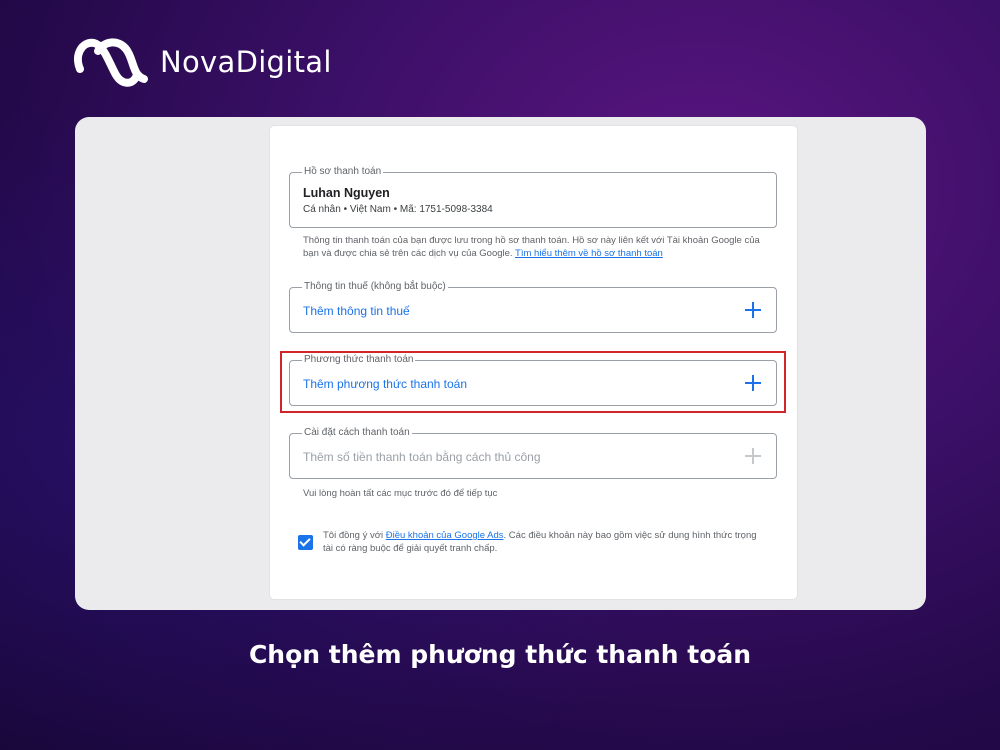 The width and height of the screenshot is (1000, 750). I want to click on caption: Chọn thêm phương thức thanh toán, so click(500, 654).